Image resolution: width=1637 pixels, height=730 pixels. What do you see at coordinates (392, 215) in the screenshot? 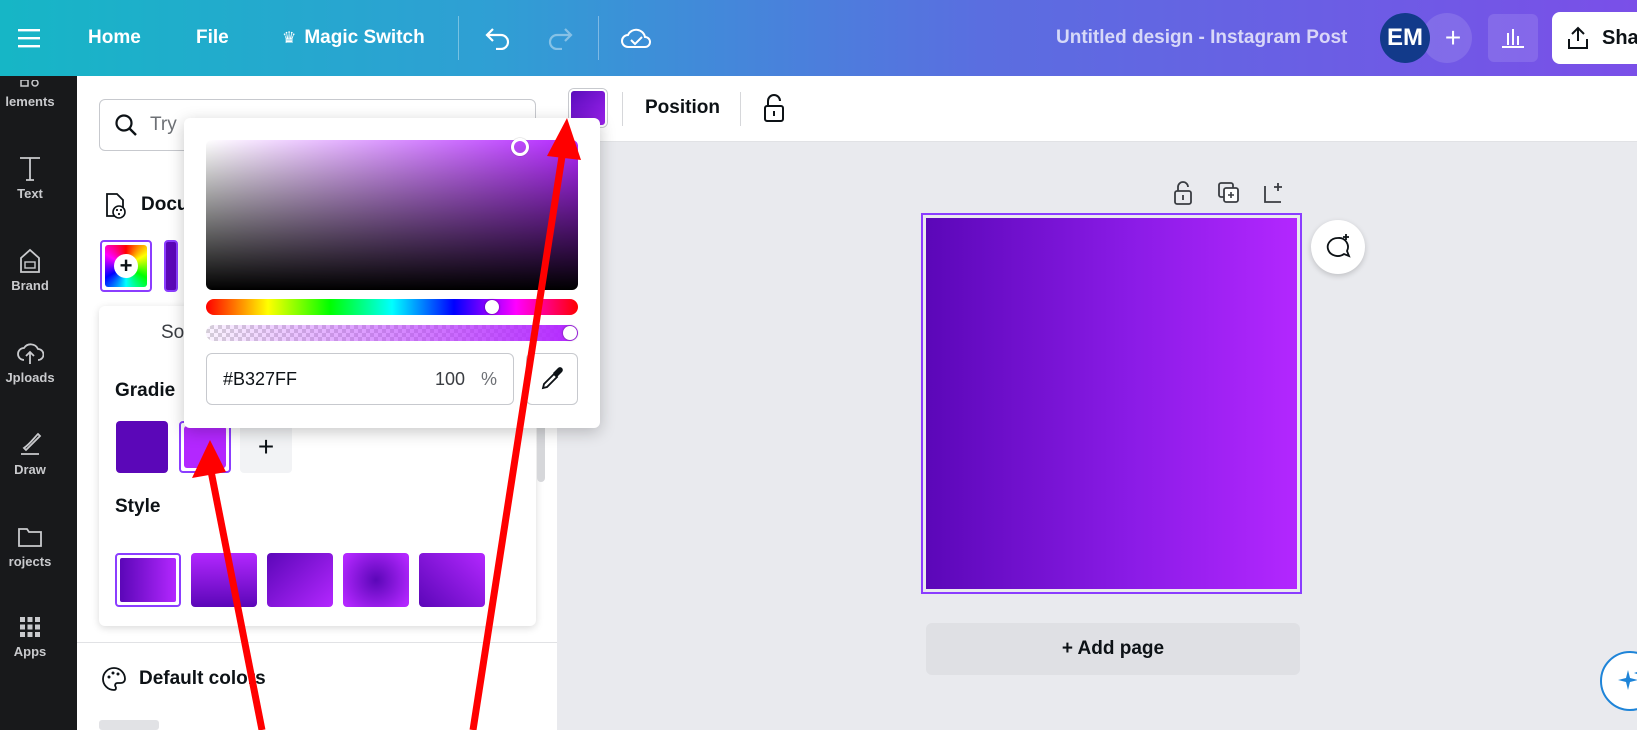
I see `saturation-value-area` at bounding box center [392, 215].